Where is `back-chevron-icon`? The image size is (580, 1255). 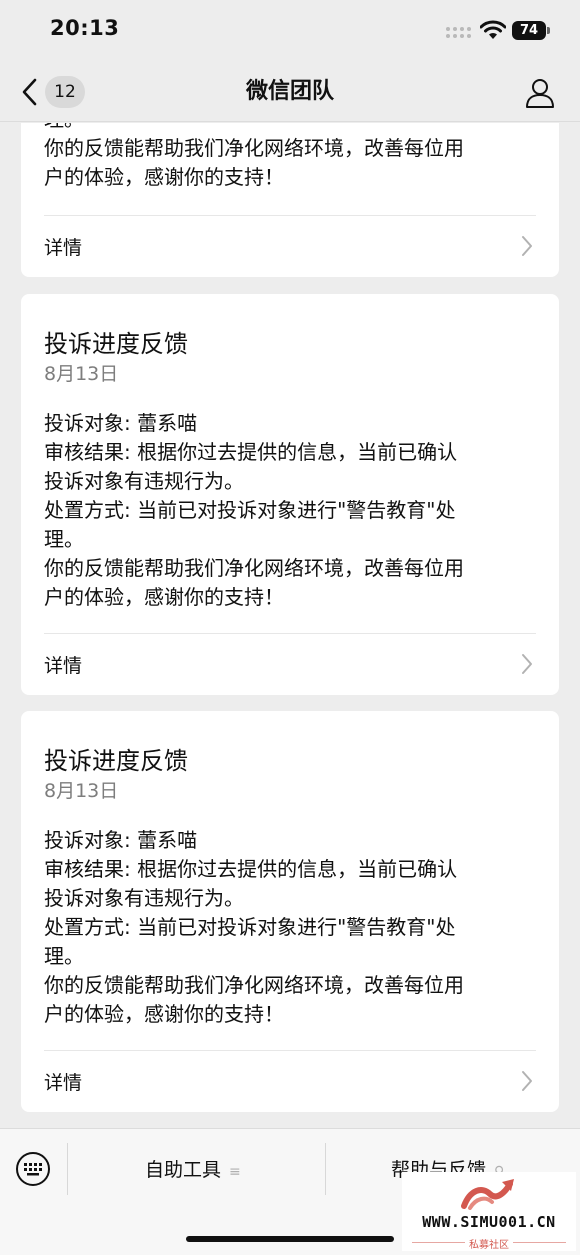 back-chevron-icon is located at coordinates (30, 92).